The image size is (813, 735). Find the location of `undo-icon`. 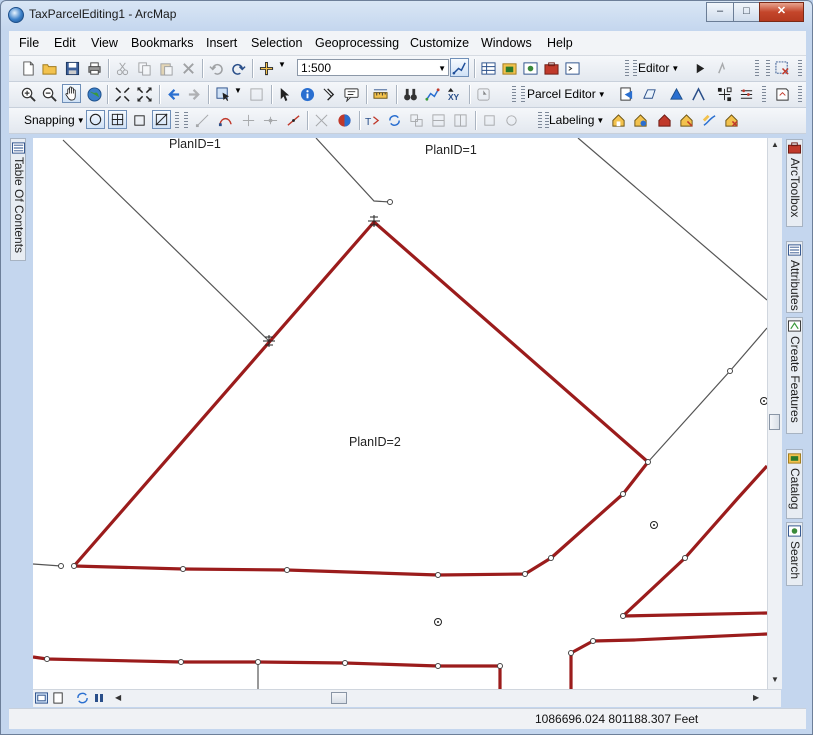

undo-icon is located at coordinates (216, 68).